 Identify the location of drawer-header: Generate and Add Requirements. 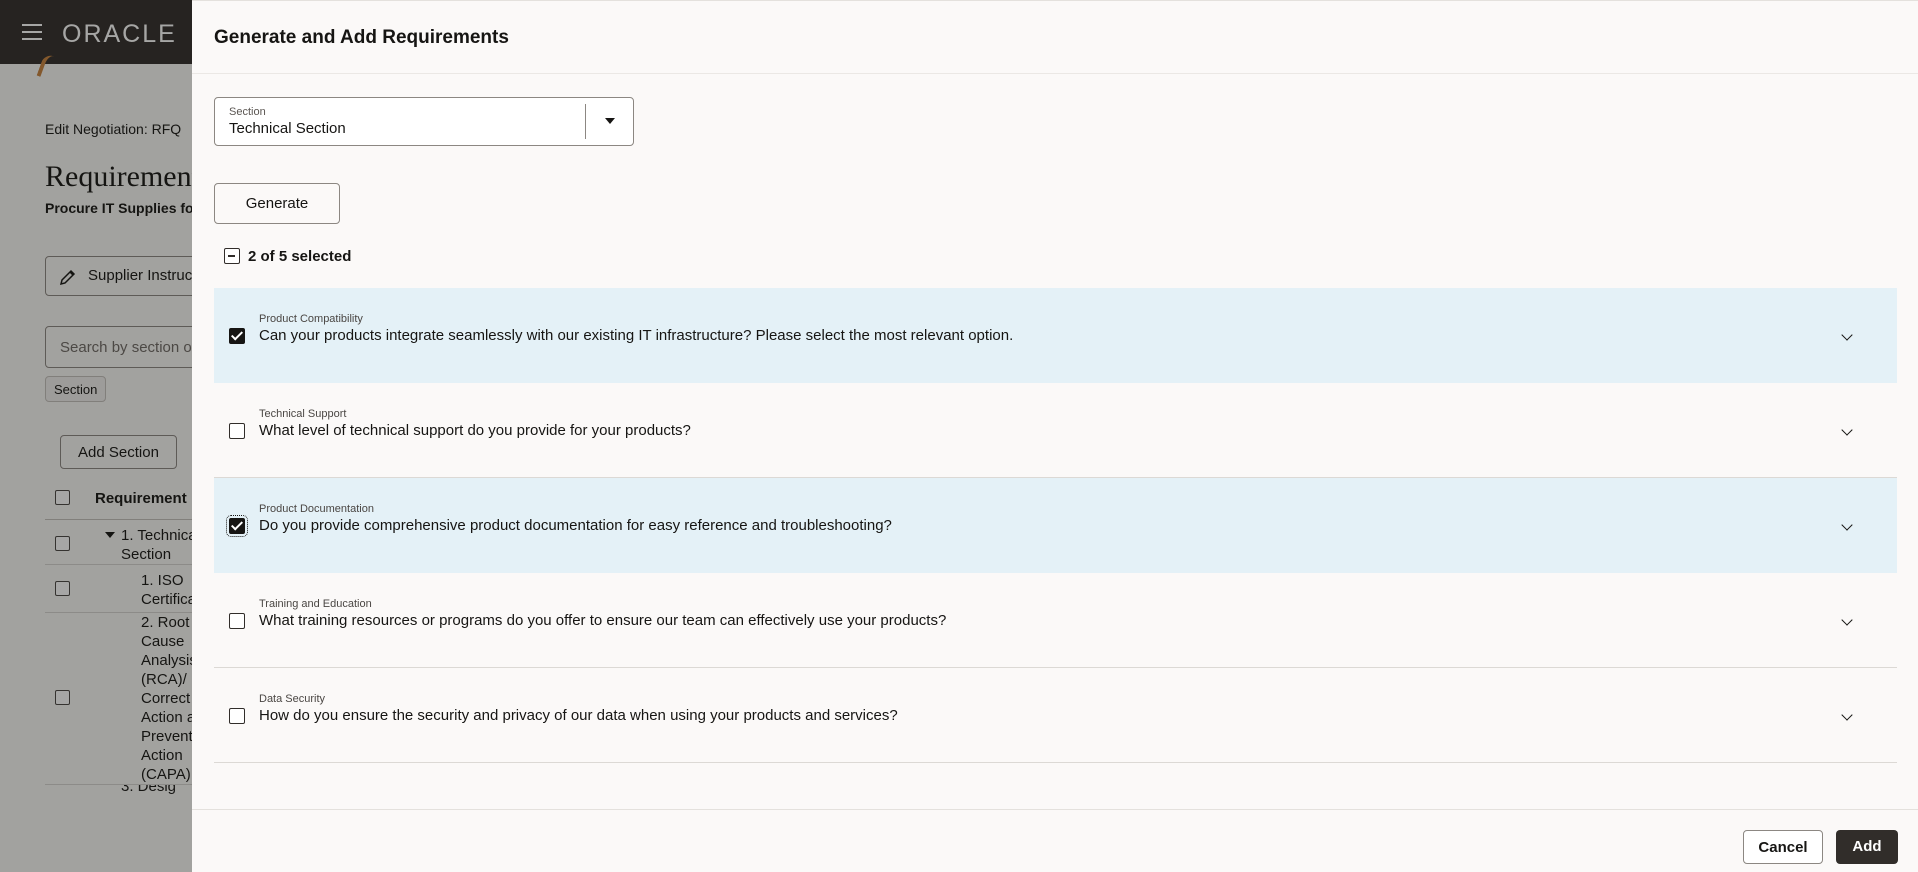
(1055, 37).